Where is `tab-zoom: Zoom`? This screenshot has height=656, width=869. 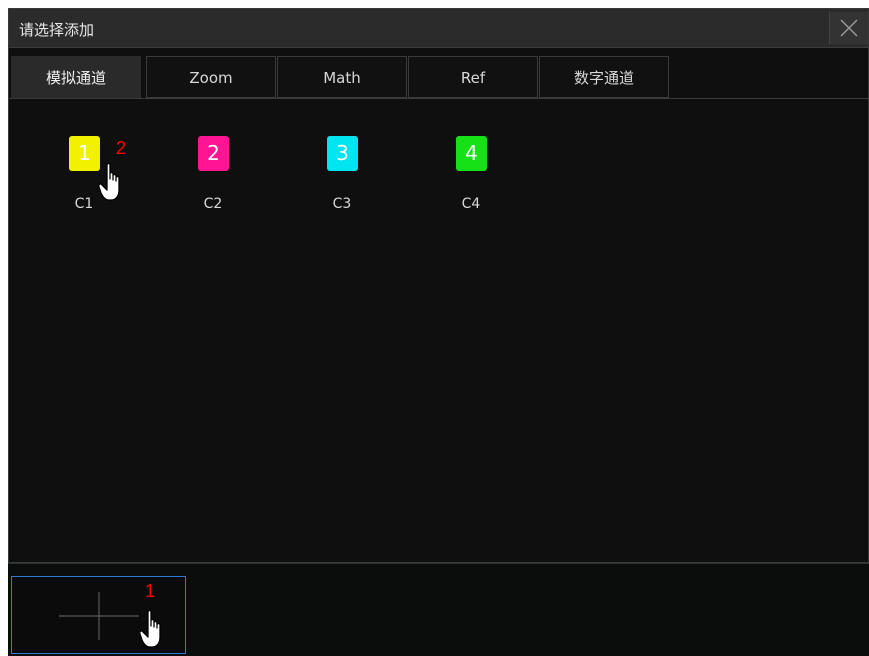
tab-zoom: Zoom is located at coordinates (211, 77).